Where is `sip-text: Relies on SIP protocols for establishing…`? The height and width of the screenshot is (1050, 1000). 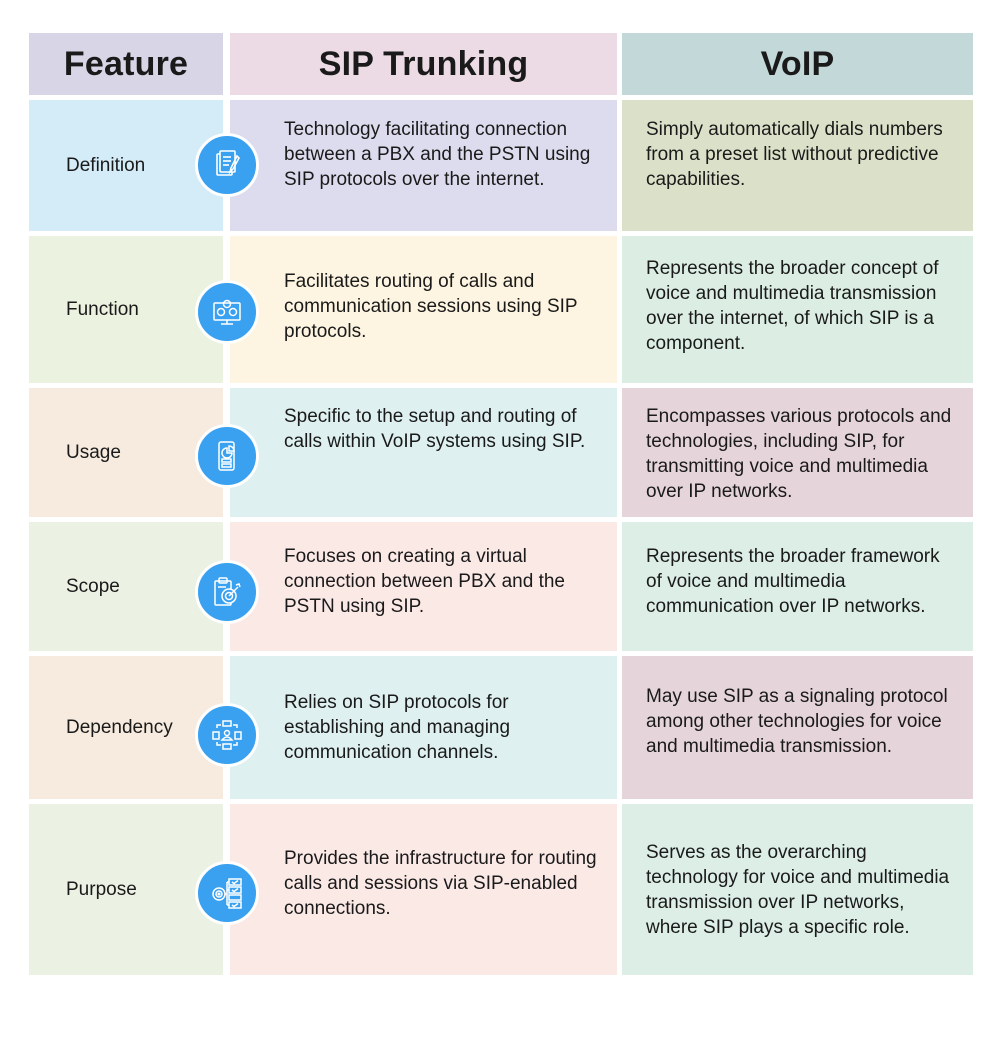
sip-text: Relies on SIP protocols for establishing… is located at coordinates (397, 727).